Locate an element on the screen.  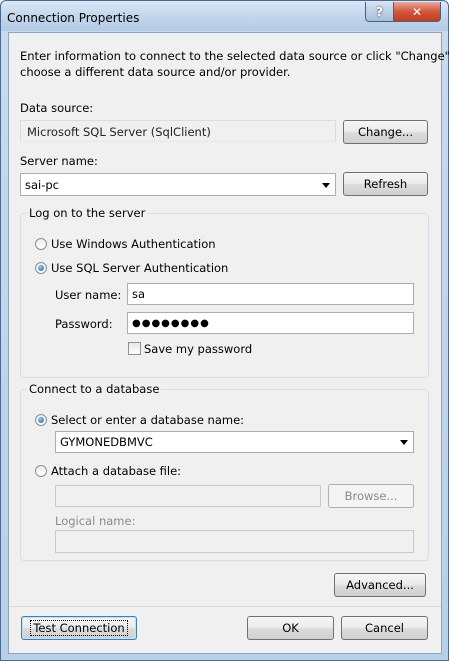
help-icon: ? is located at coordinates (379, 11).